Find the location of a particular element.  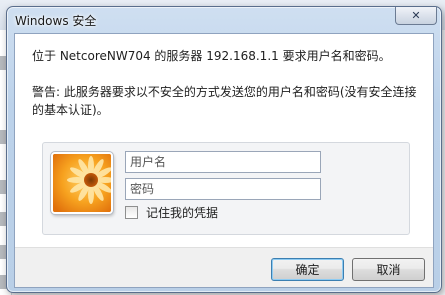

remember-label: 记住我的凭据 is located at coordinates (182, 212).